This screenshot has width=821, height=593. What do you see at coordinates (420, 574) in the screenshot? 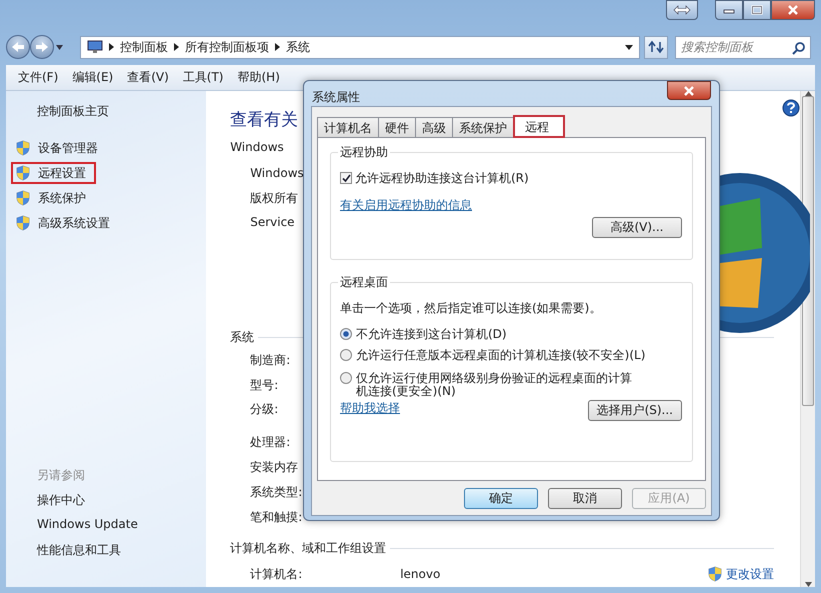
I see `info-value: lenovo` at bounding box center [420, 574].